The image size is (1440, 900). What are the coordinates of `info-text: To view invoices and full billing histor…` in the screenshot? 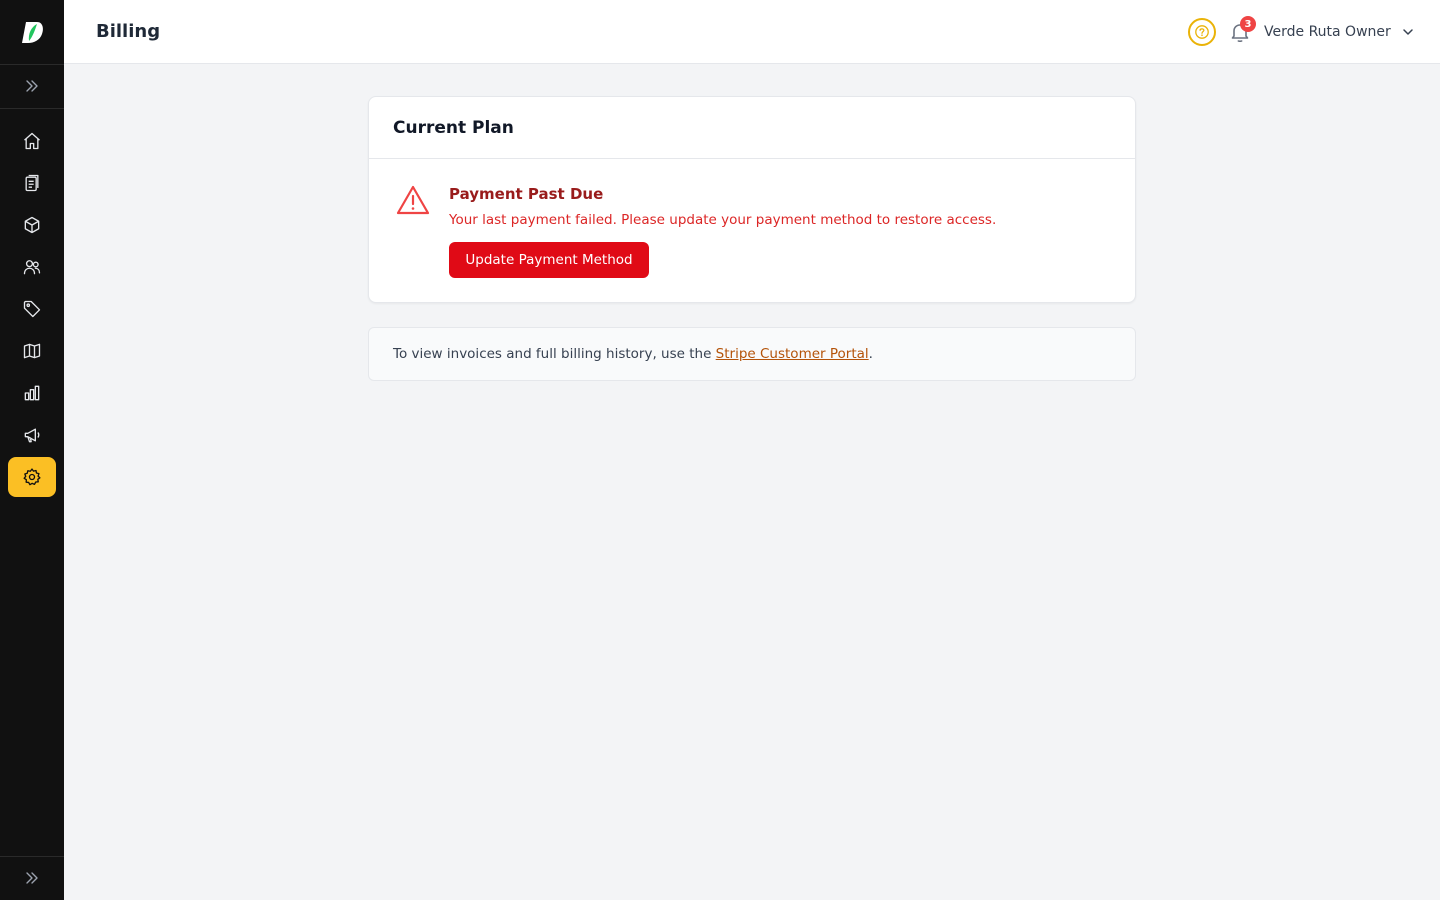 It's located at (554, 354).